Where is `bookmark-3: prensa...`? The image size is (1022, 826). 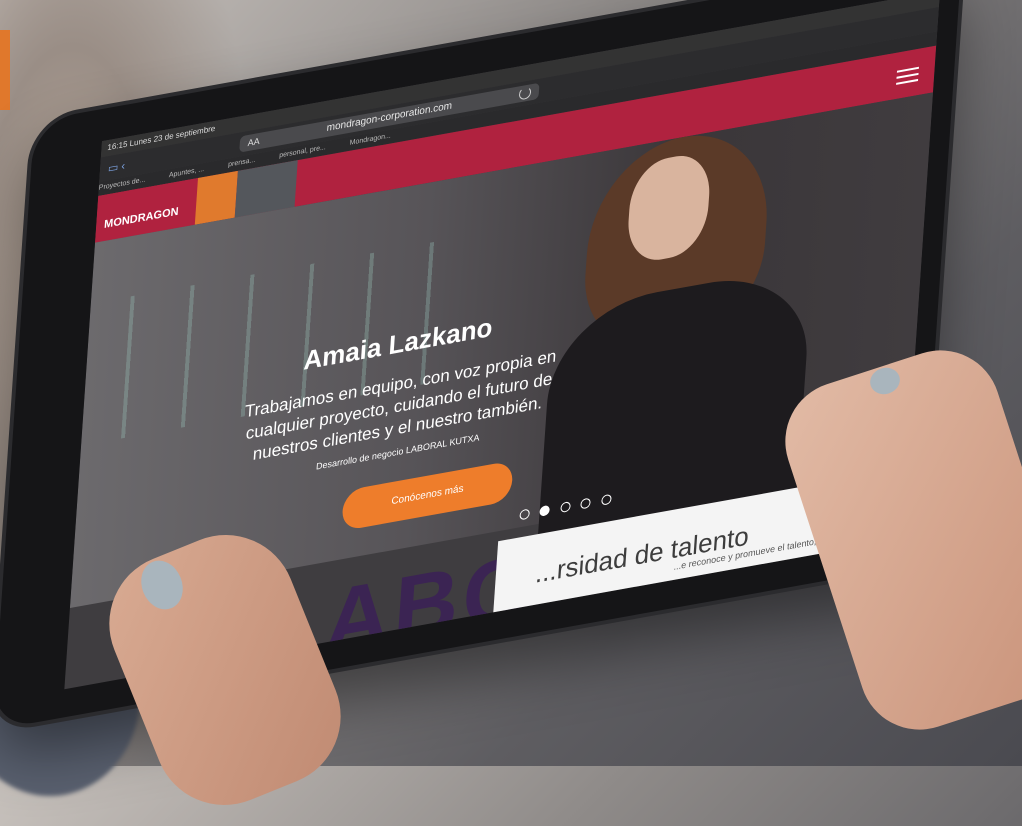
bookmark-3: prensa... is located at coordinates (242, 163).